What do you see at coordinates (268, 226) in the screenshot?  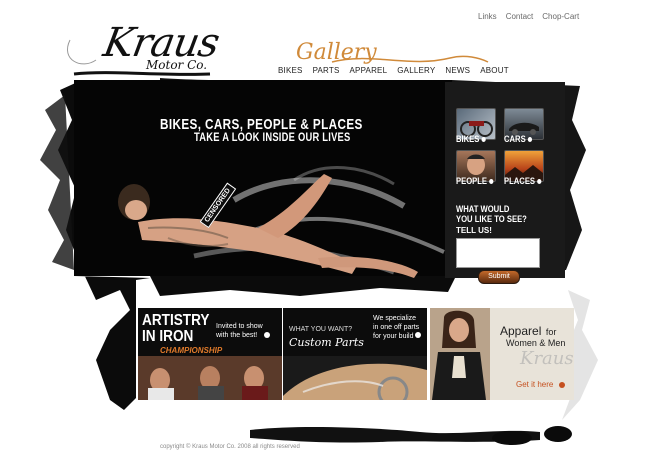 I see `model-photo` at bounding box center [268, 226].